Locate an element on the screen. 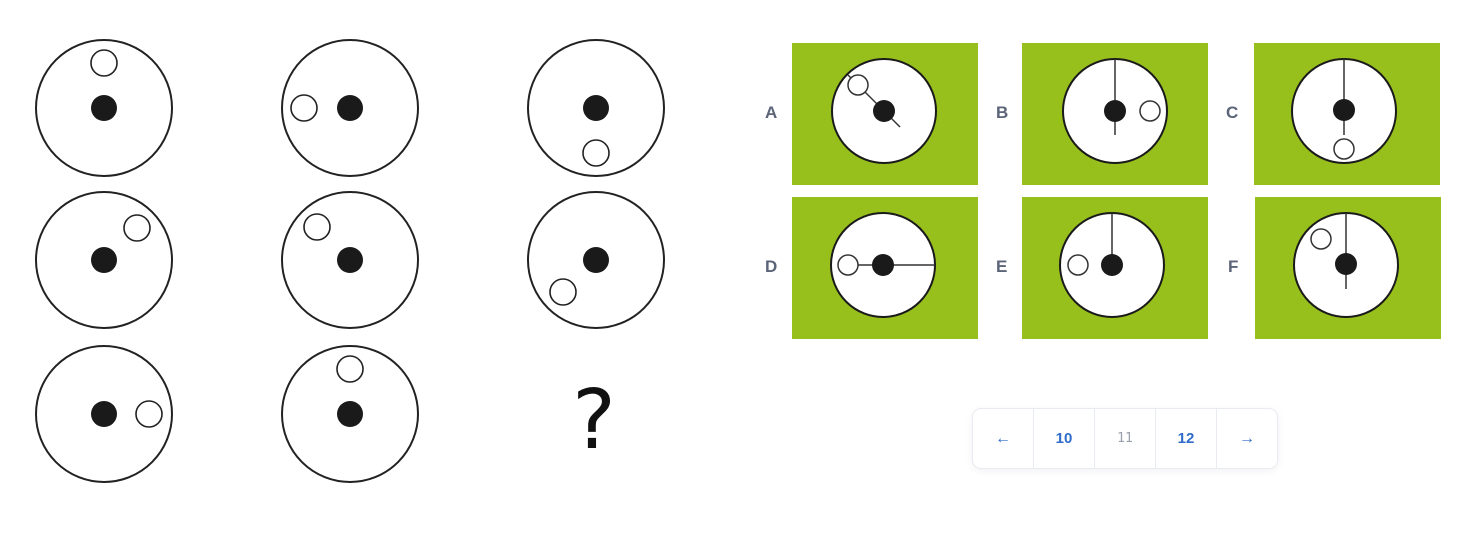  pagination: ← 10 11 12 → is located at coordinates (1125, 438).